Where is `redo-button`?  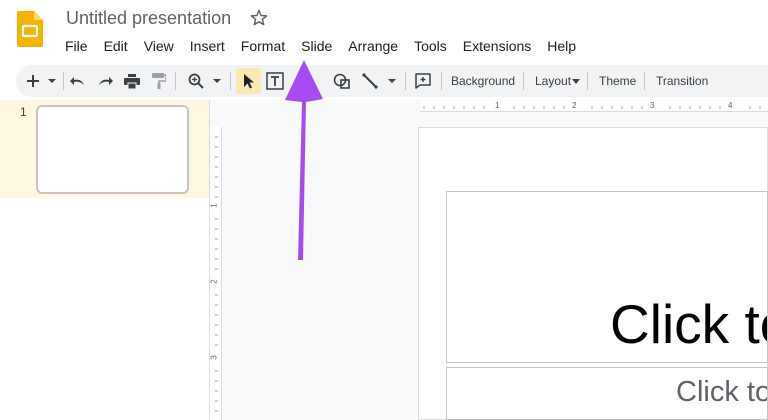
redo-button is located at coordinates (105, 81).